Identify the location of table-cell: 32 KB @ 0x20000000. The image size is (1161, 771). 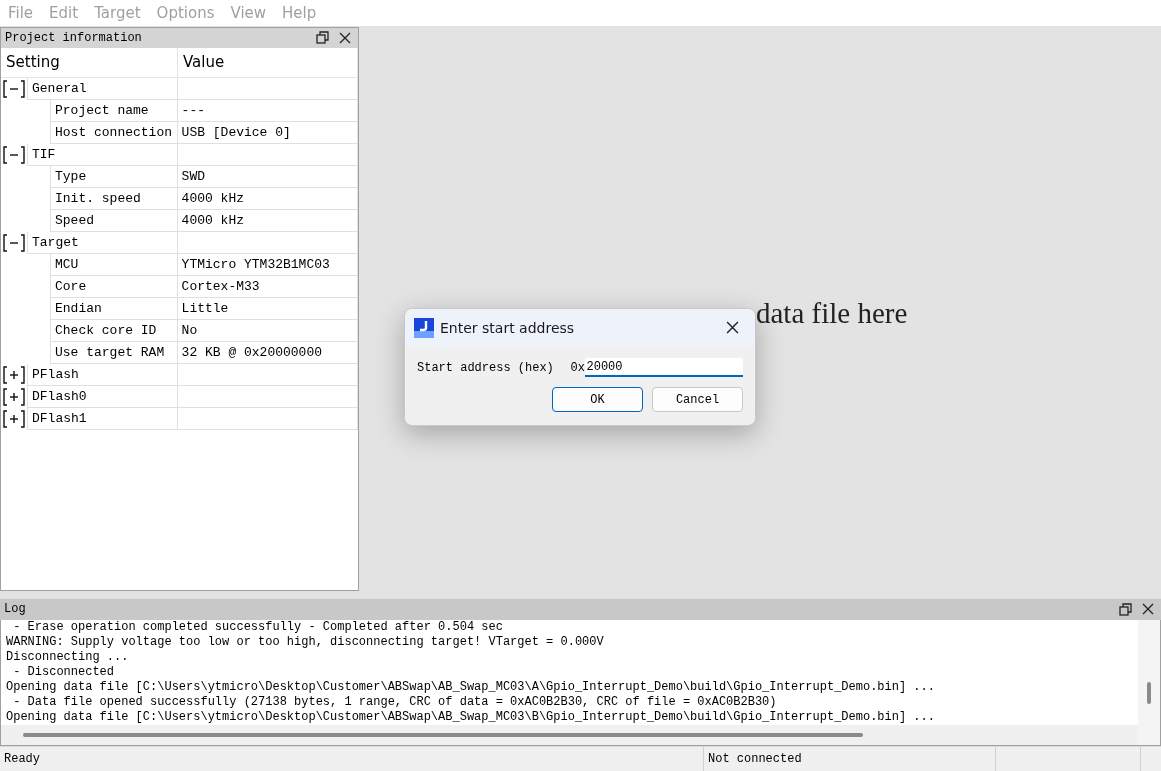
(267, 352).